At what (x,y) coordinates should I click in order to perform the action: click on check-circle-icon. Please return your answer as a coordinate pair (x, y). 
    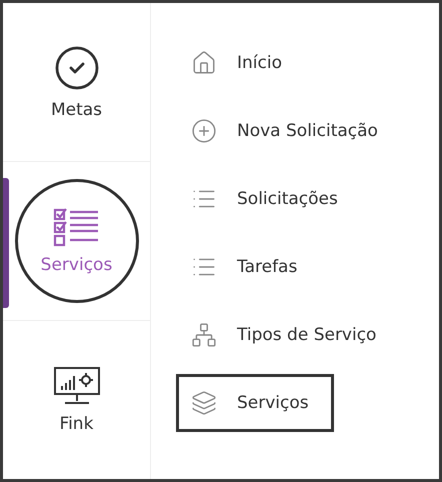
    Looking at the image, I should click on (76, 68).